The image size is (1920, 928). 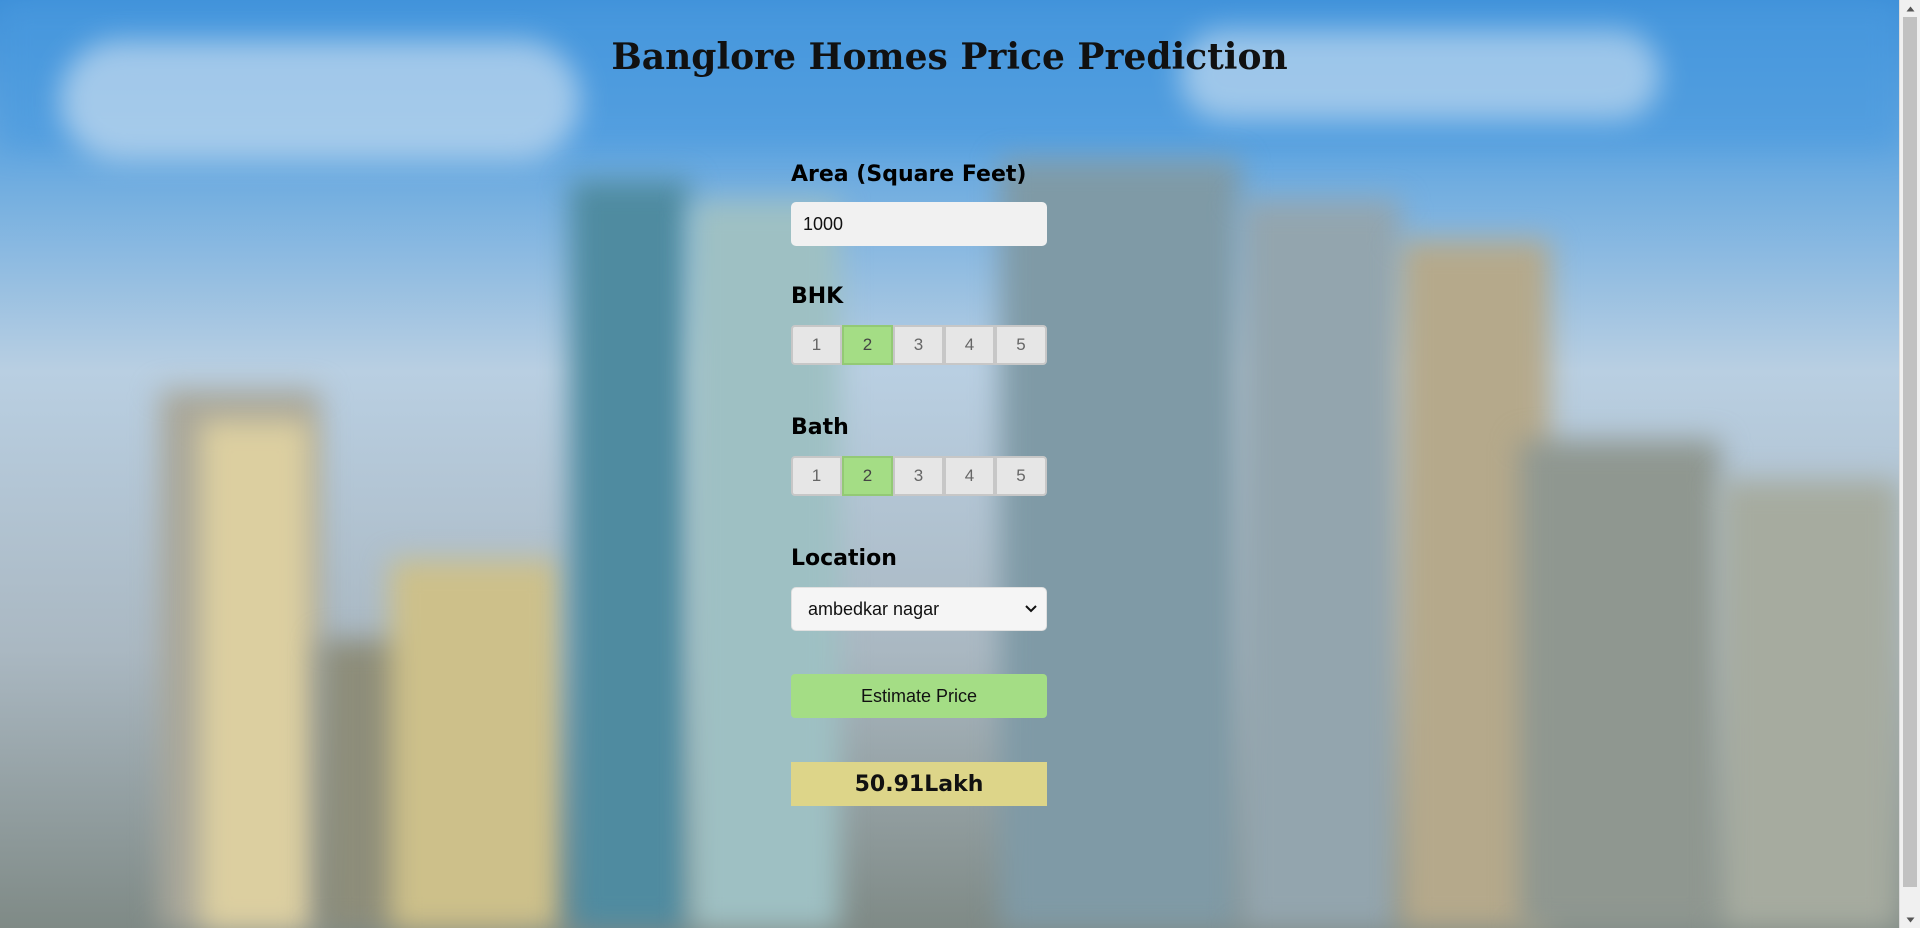 What do you see at coordinates (1910, 452) in the screenshot?
I see `scrollbar-thumb` at bounding box center [1910, 452].